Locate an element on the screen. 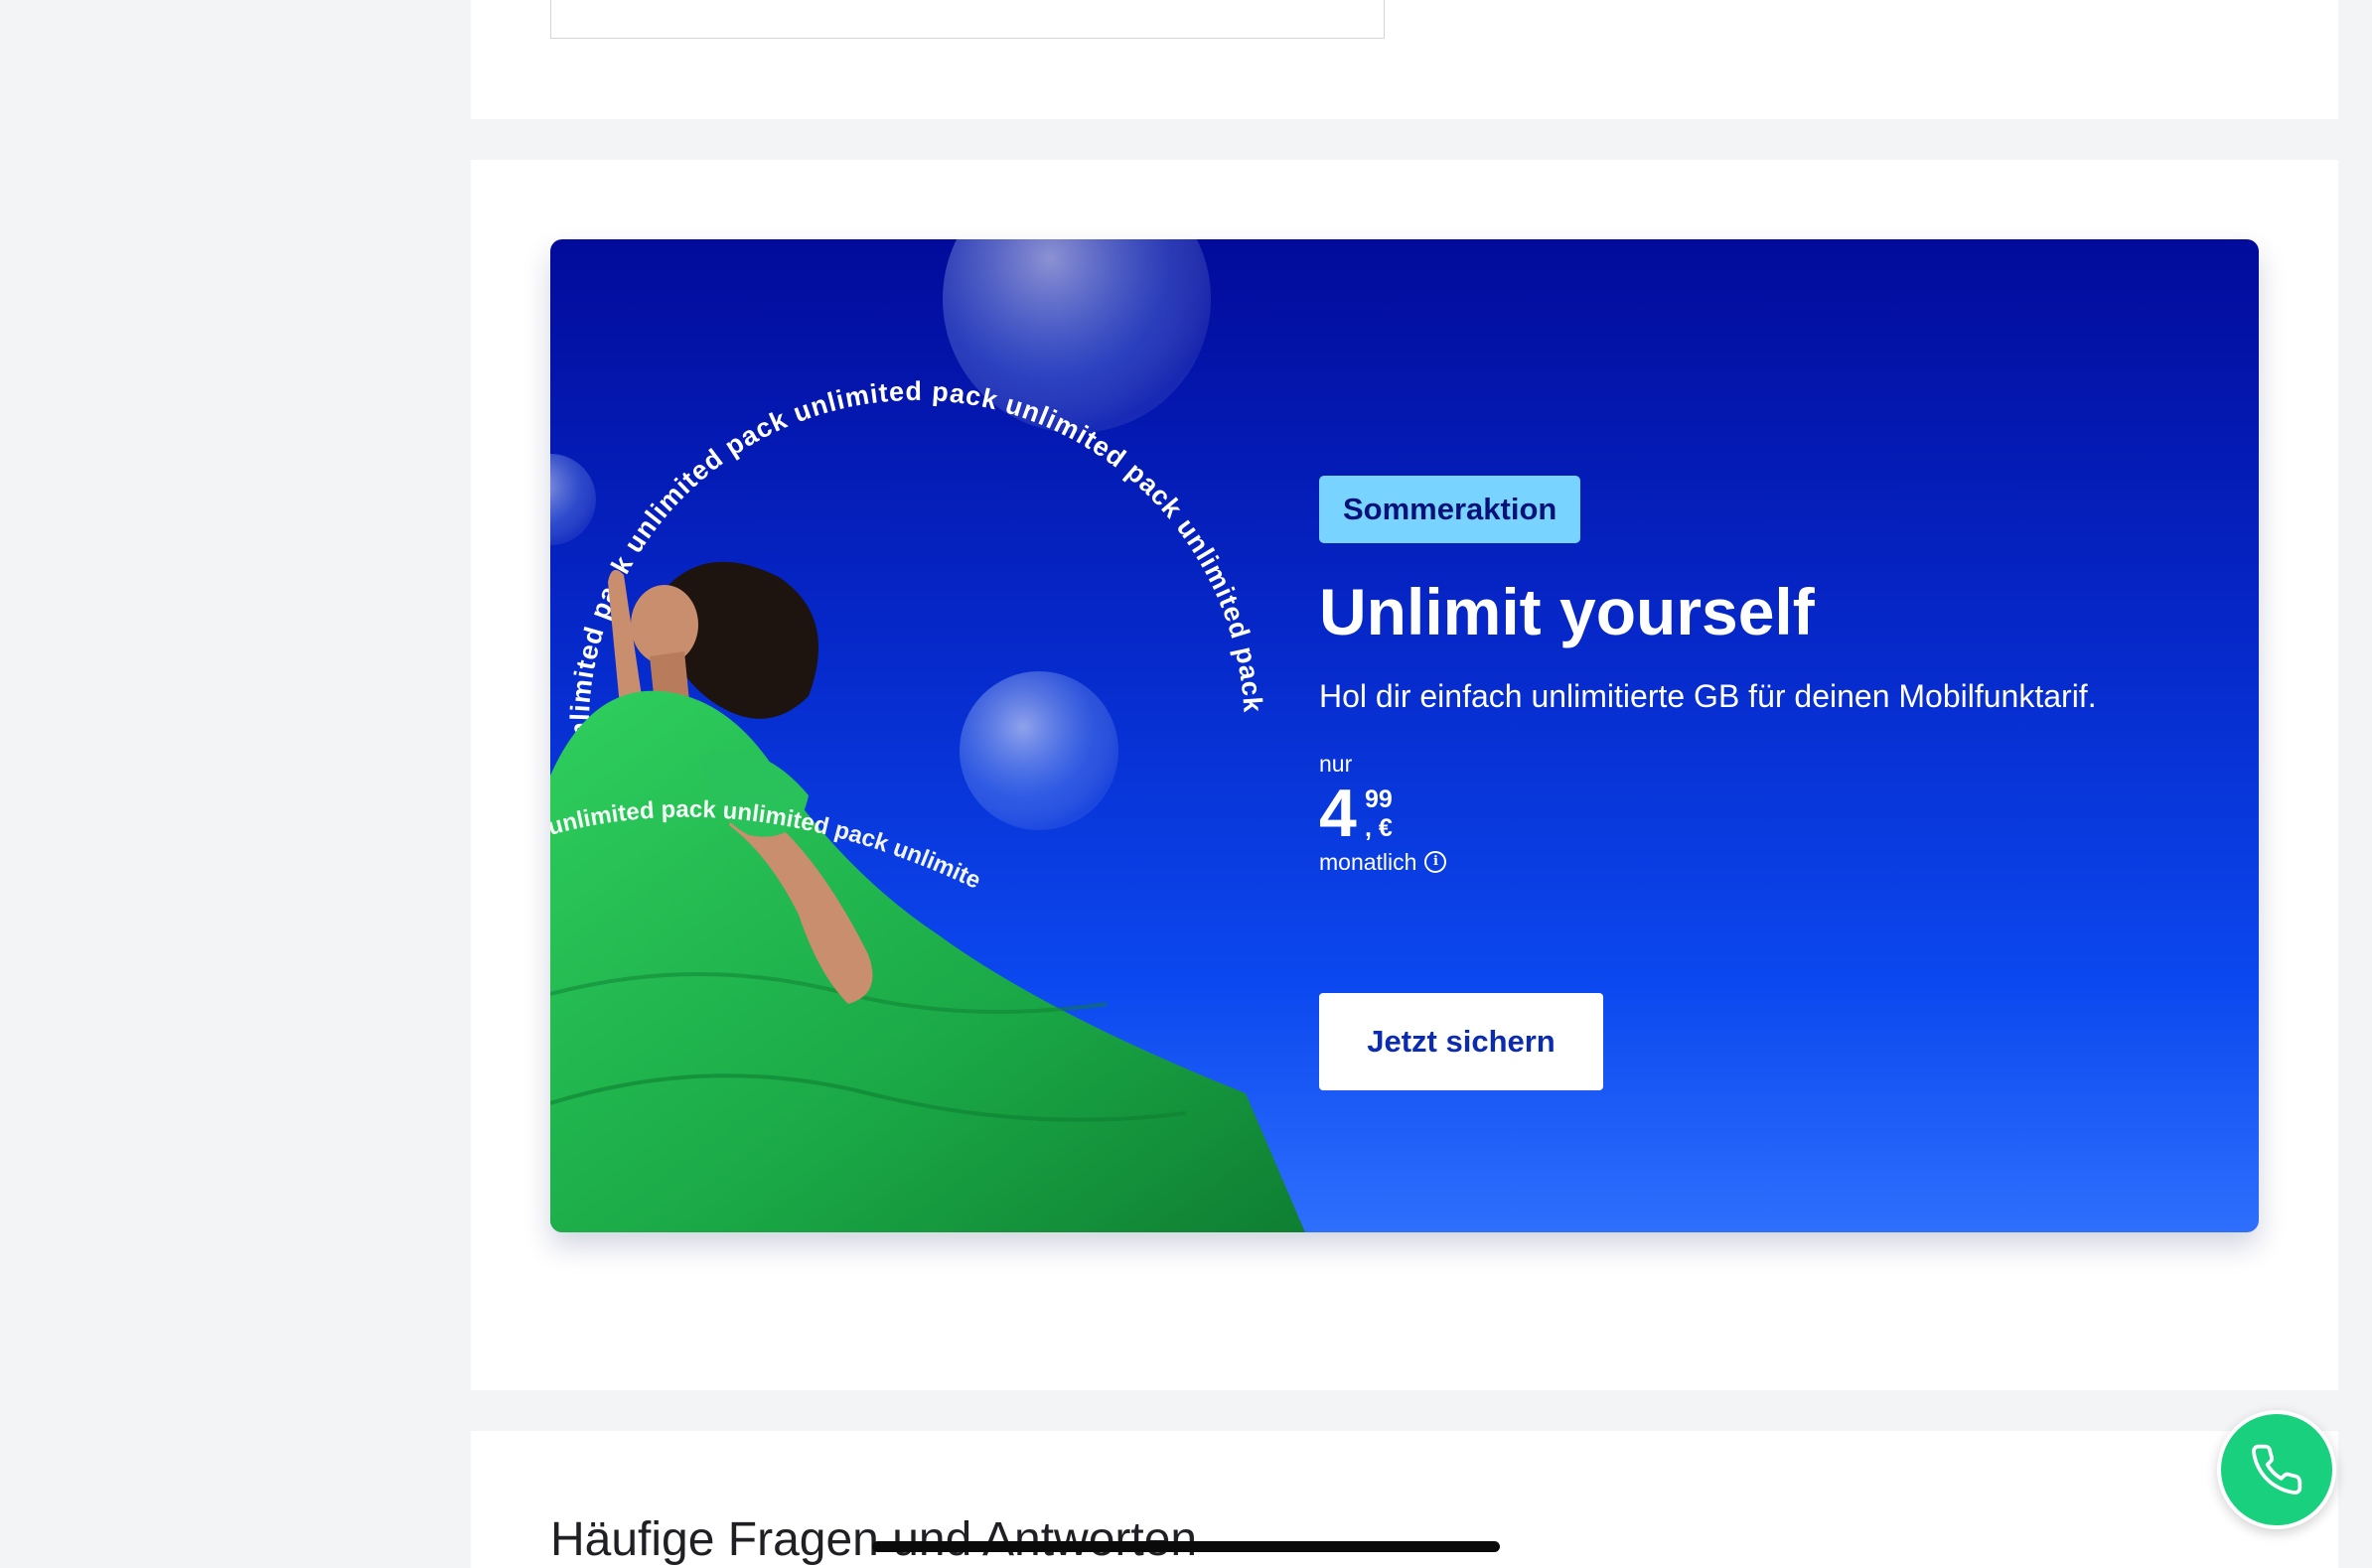  previous-section is located at coordinates (1405, 59).